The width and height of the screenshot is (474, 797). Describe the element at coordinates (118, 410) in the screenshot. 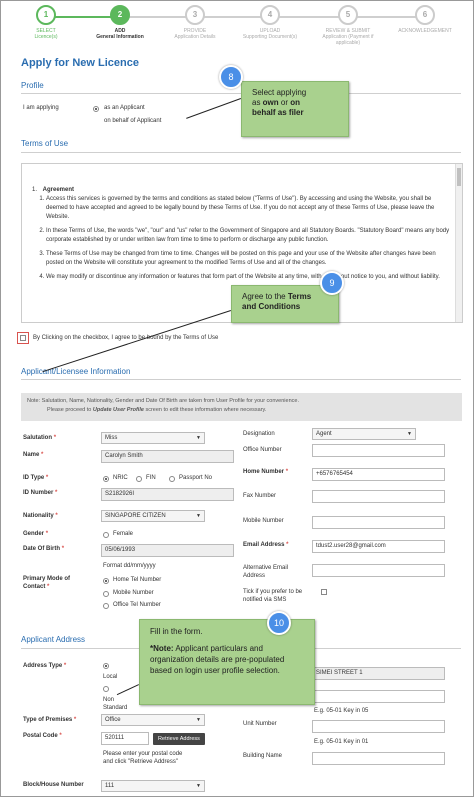

I see `update-profile-link: Update User Profile` at that location.